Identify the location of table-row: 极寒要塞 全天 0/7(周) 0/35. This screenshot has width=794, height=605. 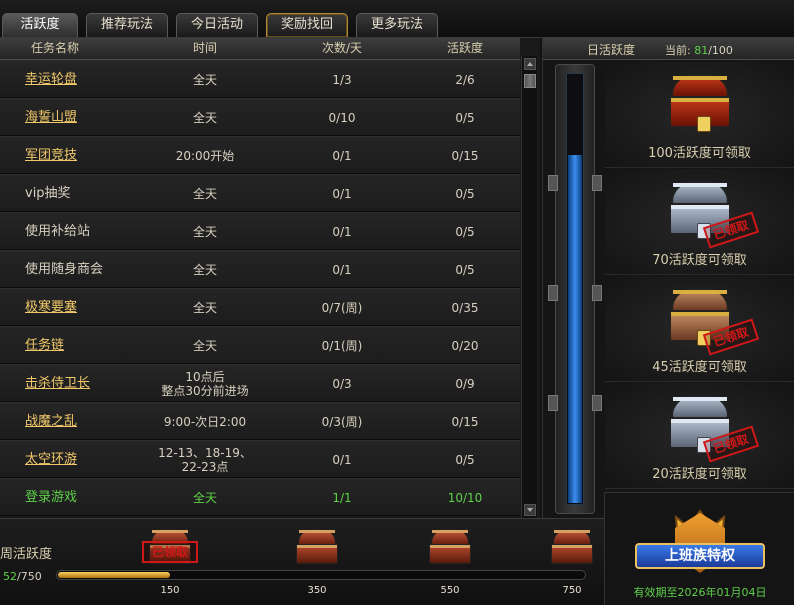
(260, 307).